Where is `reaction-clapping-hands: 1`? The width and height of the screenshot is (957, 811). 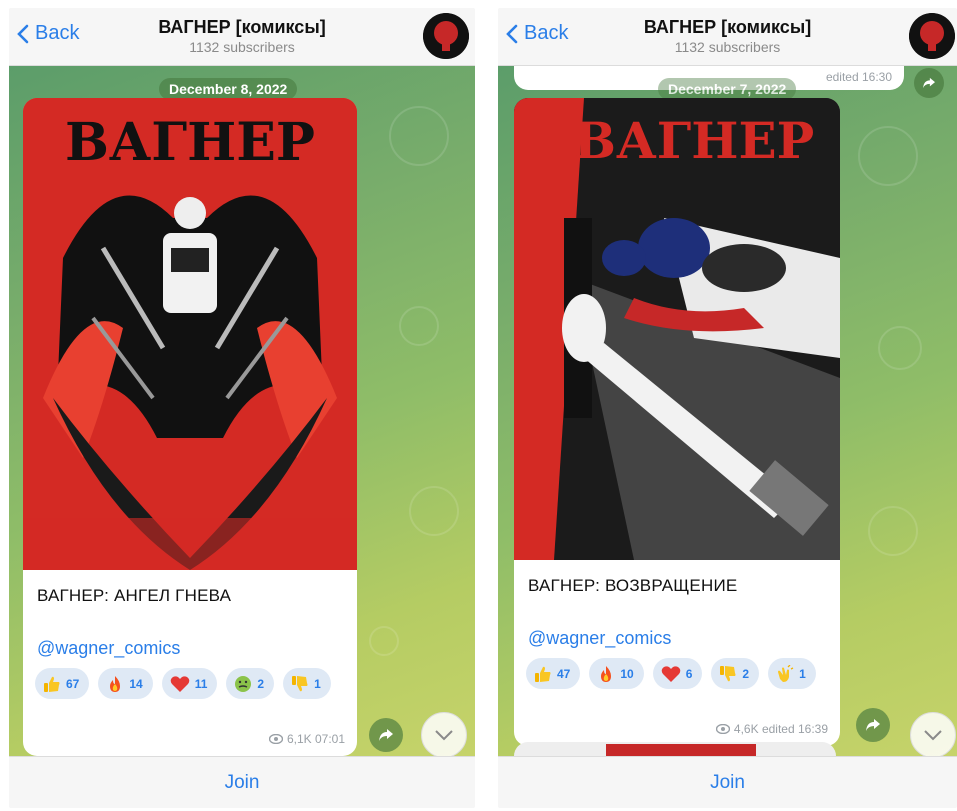 reaction-clapping-hands: 1 is located at coordinates (792, 673).